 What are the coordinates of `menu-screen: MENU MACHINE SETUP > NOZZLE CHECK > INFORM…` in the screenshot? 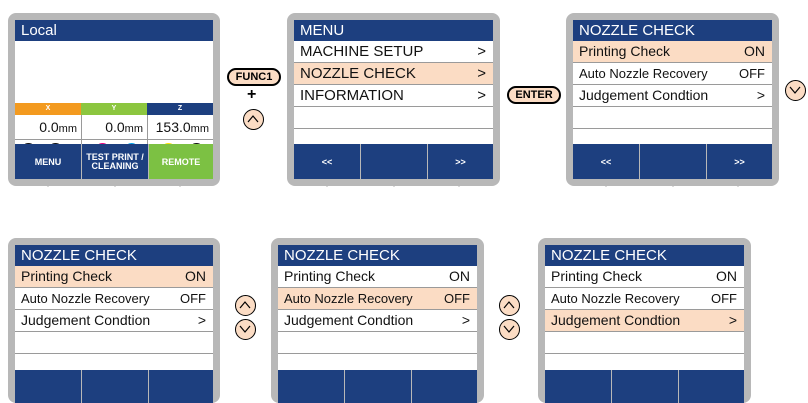 It's located at (393, 99).